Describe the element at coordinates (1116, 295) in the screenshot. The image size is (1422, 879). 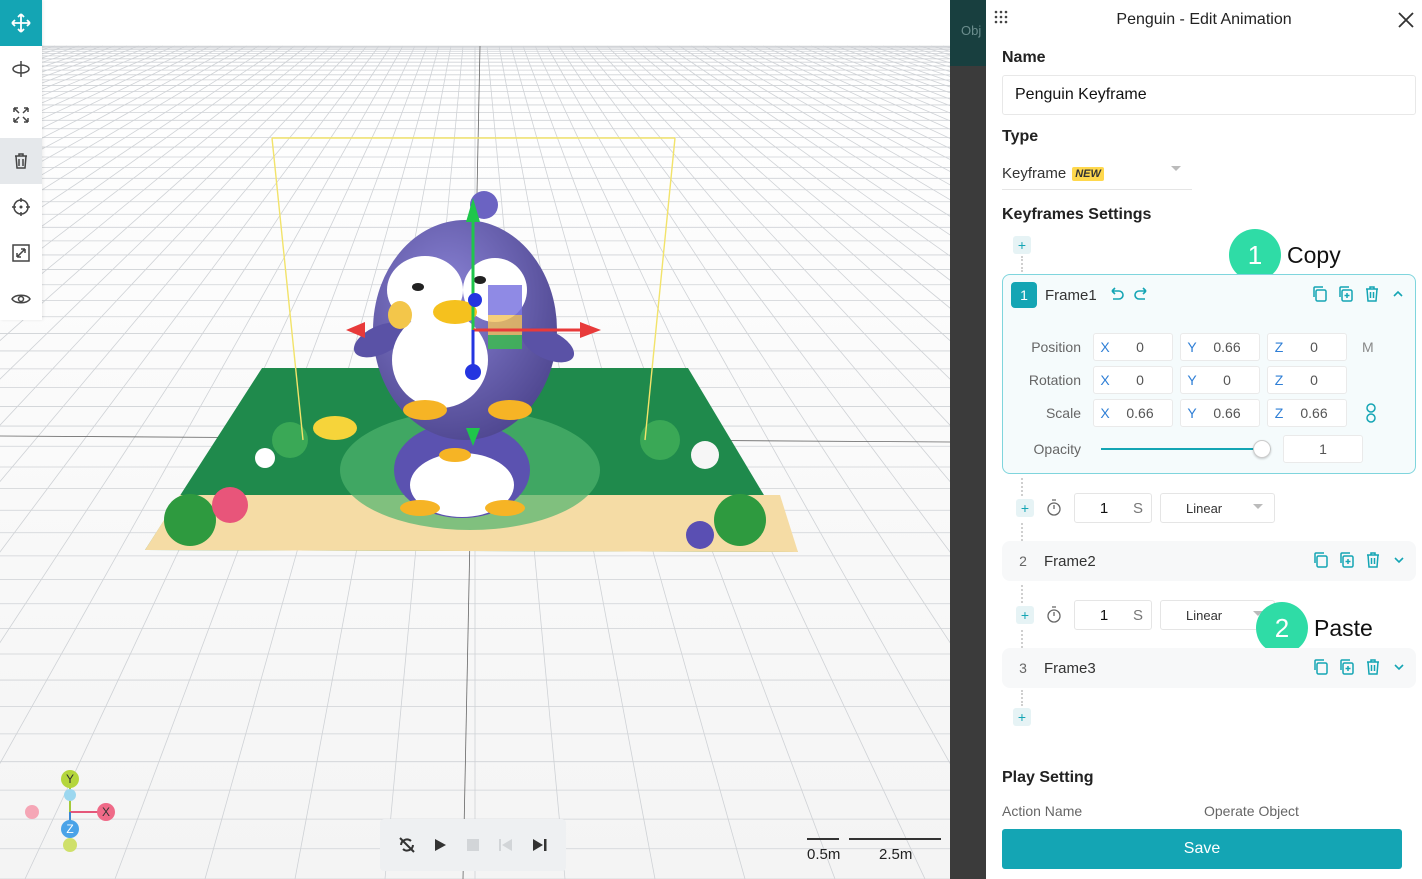
I see `undo-icon` at that location.